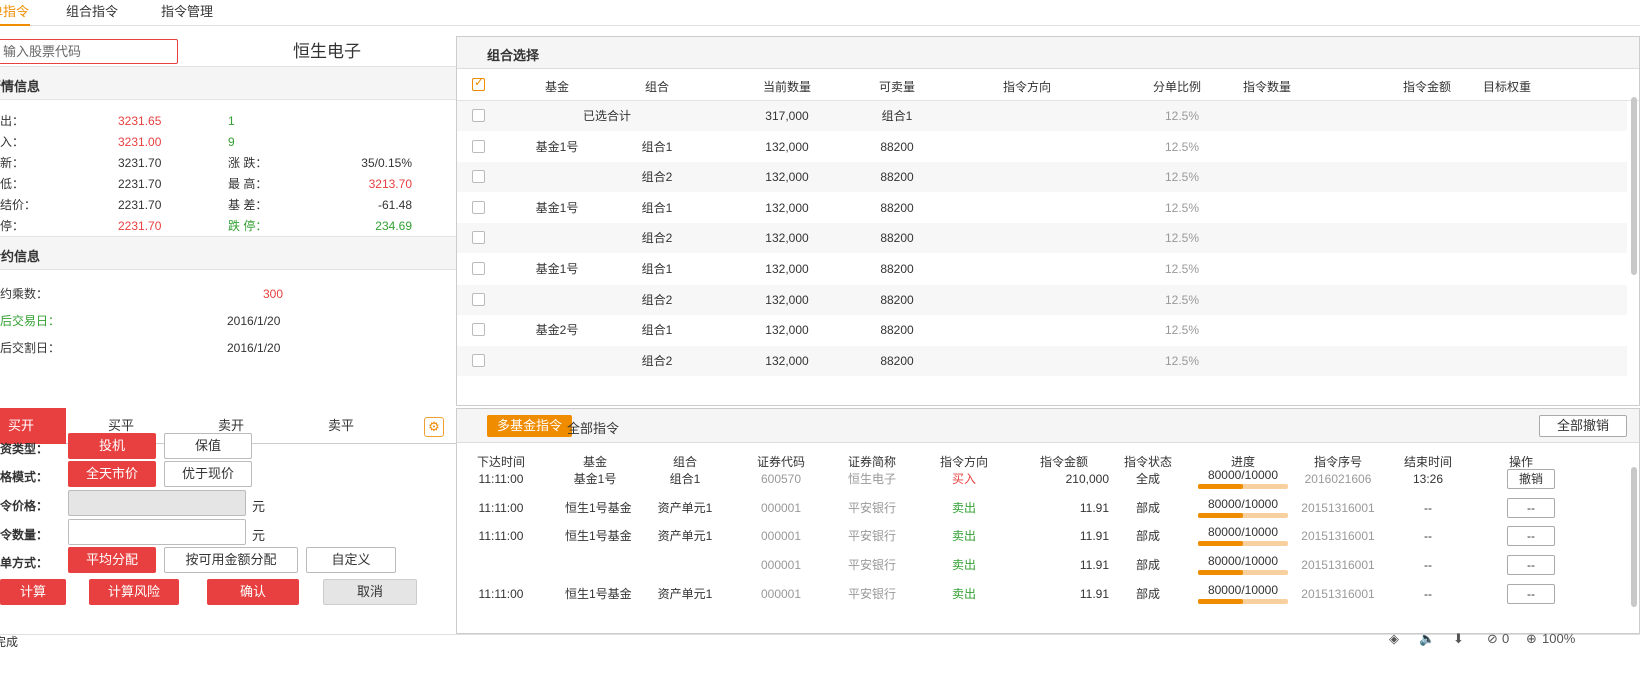  What do you see at coordinates (341, 426) in the screenshot?
I see `tab-sell-close: 卖平` at bounding box center [341, 426].